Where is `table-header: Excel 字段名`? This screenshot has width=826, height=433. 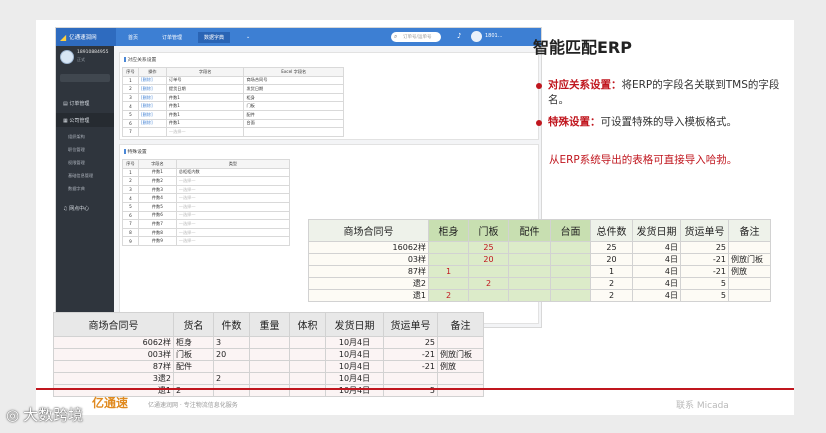 table-header: Excel 字段名 is located at coordinates (293, 72).